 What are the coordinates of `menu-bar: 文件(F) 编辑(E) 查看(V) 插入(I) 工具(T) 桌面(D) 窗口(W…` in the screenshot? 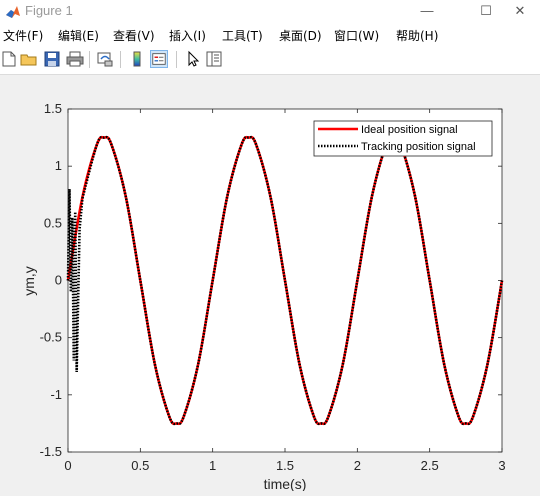 It's located at (270, 35).